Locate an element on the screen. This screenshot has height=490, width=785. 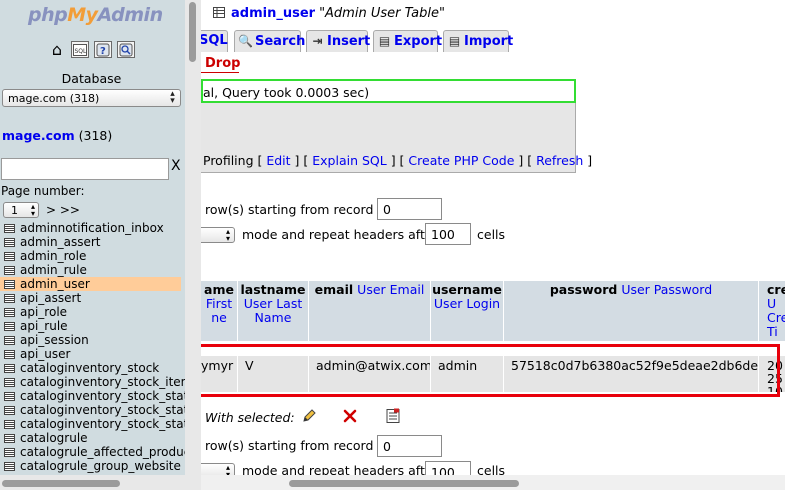
sidebar-item-label: catalogrule is located at coordinates (54, 438).